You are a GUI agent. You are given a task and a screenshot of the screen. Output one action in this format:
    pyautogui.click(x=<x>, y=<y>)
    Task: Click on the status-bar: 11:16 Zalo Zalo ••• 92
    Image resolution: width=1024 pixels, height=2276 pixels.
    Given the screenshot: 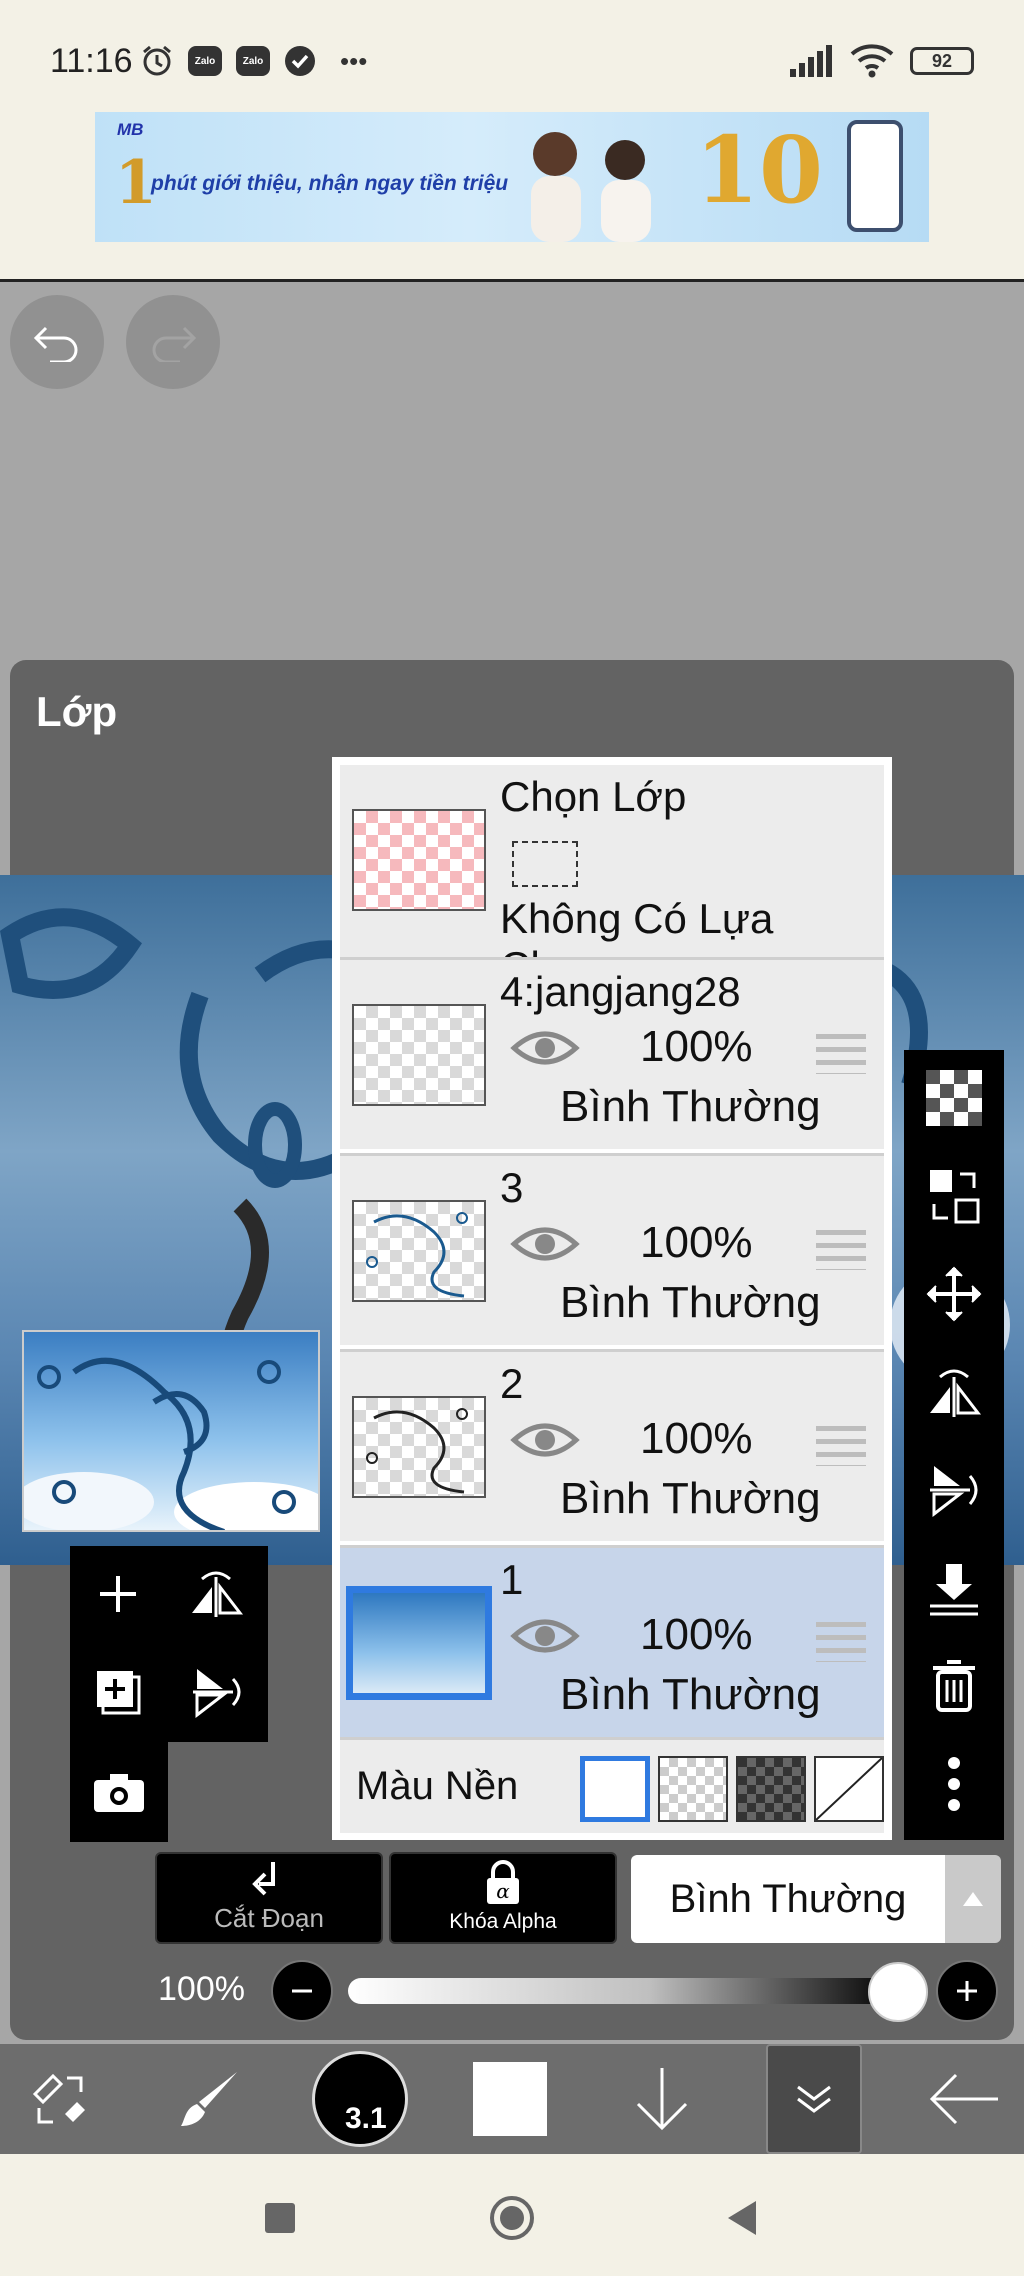 What is the action you would take?
    pyautogui.click(x=512, y=55)
    